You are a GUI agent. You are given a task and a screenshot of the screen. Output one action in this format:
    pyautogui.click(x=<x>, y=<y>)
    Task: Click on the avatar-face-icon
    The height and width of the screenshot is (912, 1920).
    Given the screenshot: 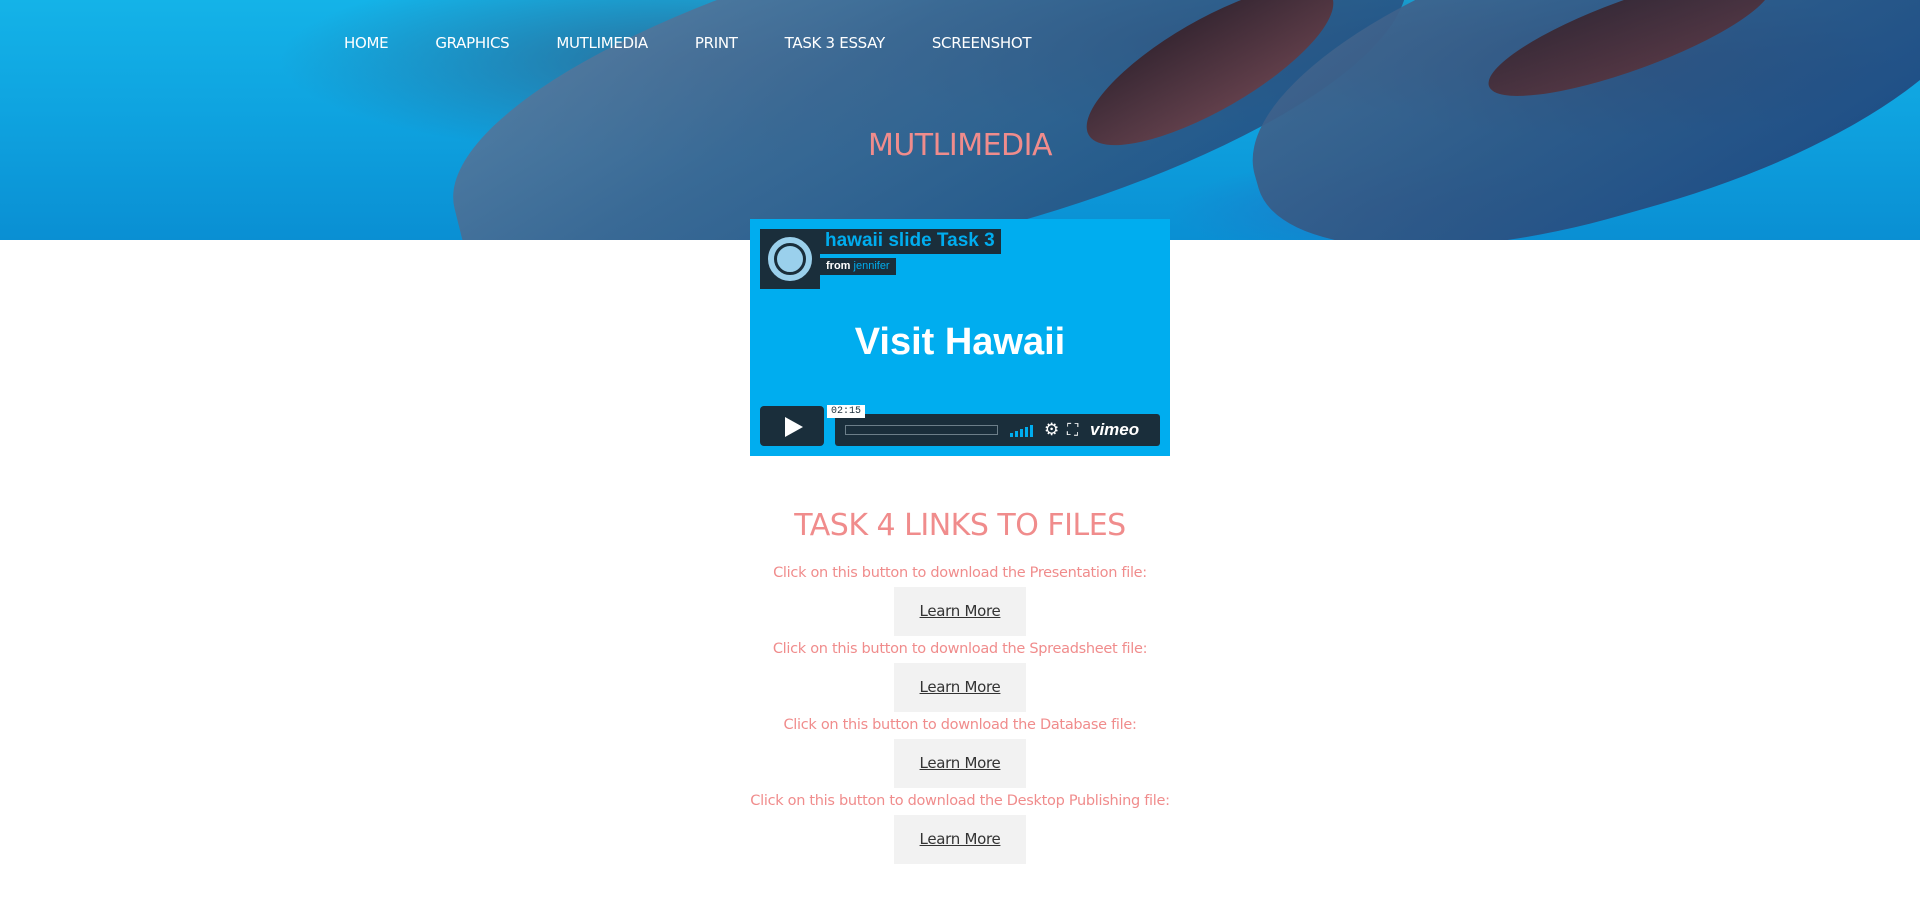 What is the action you would take?
    pyautogui.click(x=790, y=259)
    